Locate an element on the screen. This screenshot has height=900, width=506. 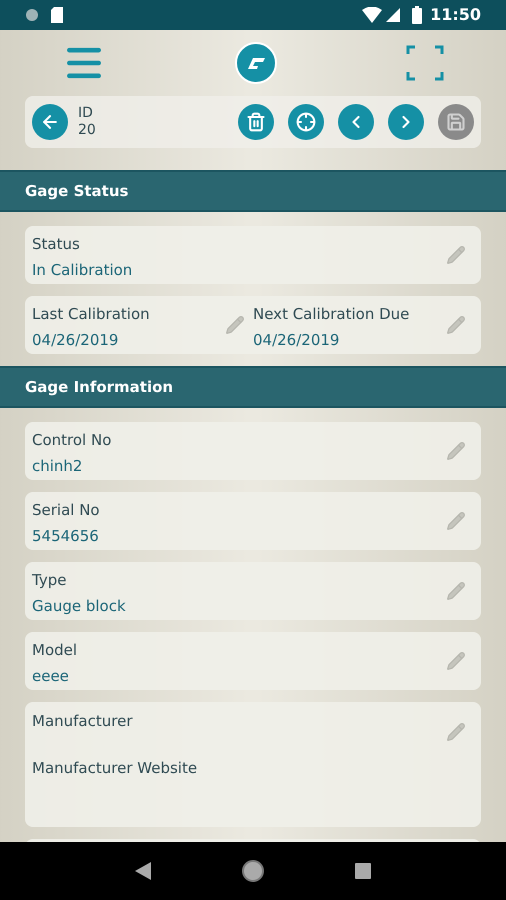
field-label: Manufacturer Website is located at coordinates (115, 768).